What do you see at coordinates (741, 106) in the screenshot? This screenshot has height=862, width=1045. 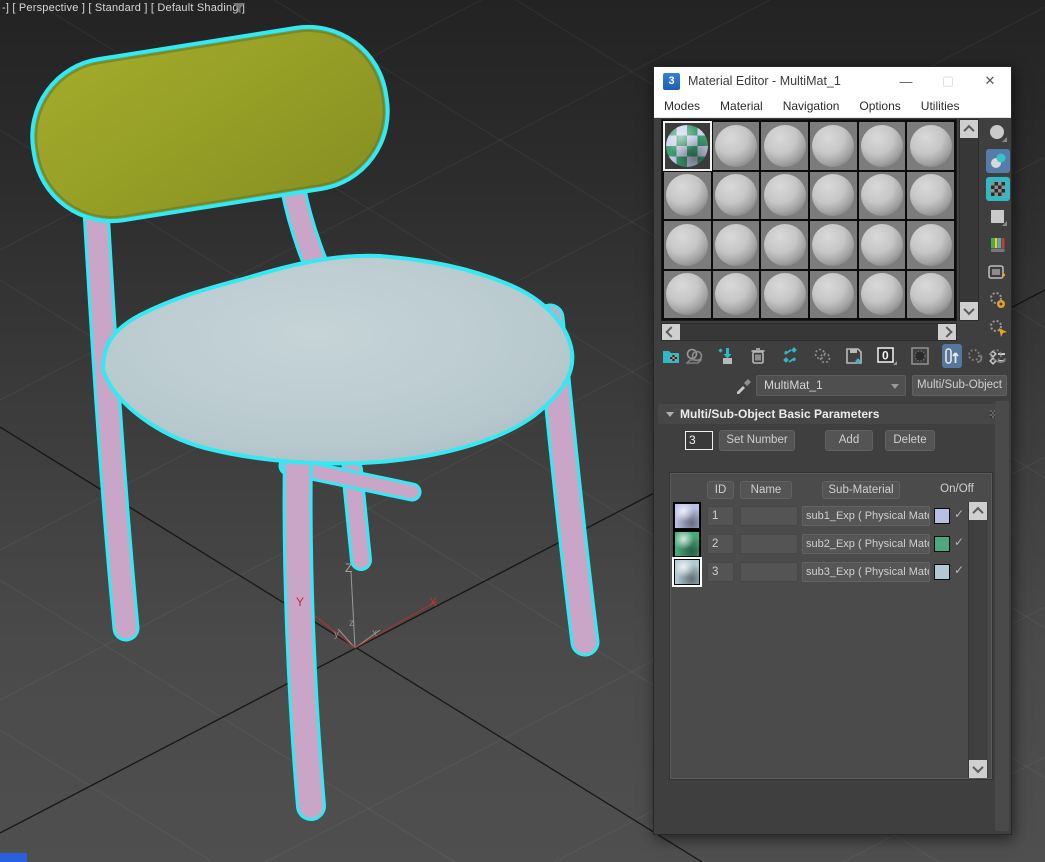 I see `menu-material: Material` at bounding box center [741, 106].